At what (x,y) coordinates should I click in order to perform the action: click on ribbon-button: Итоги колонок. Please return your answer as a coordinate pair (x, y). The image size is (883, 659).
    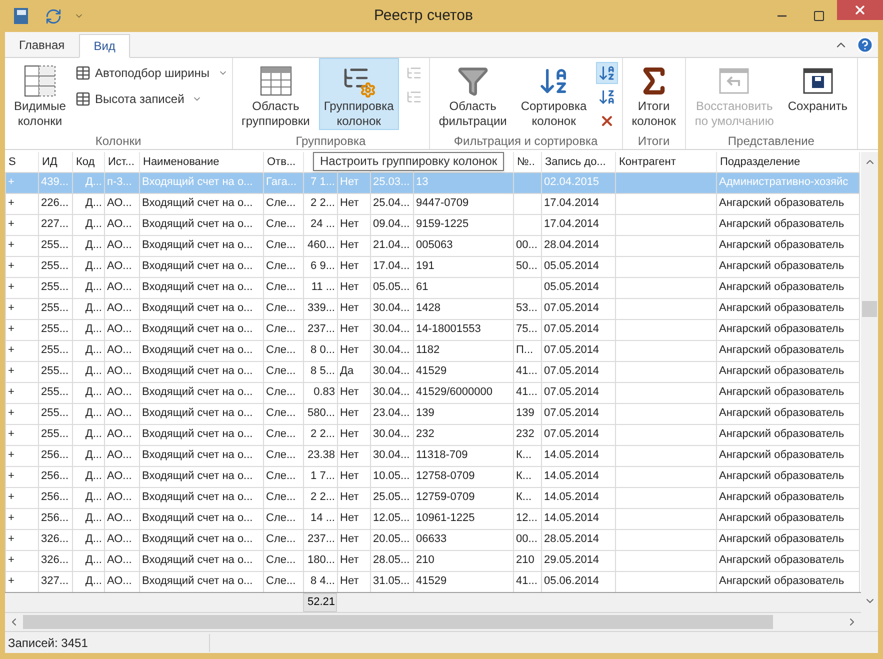
    Looking at the image, I should click on (653, 94).